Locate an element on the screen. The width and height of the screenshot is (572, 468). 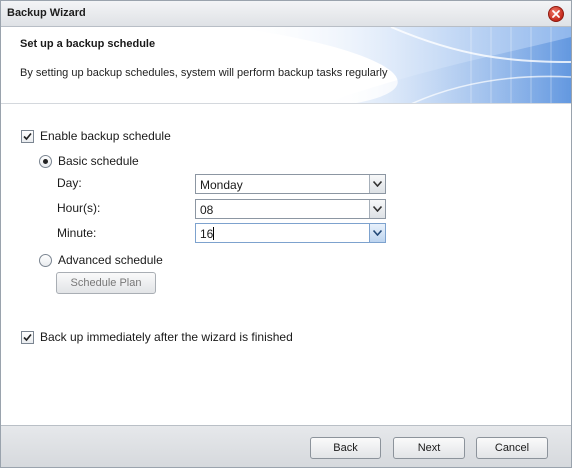
minute-select: 16 is located at coordinates (290, 233).